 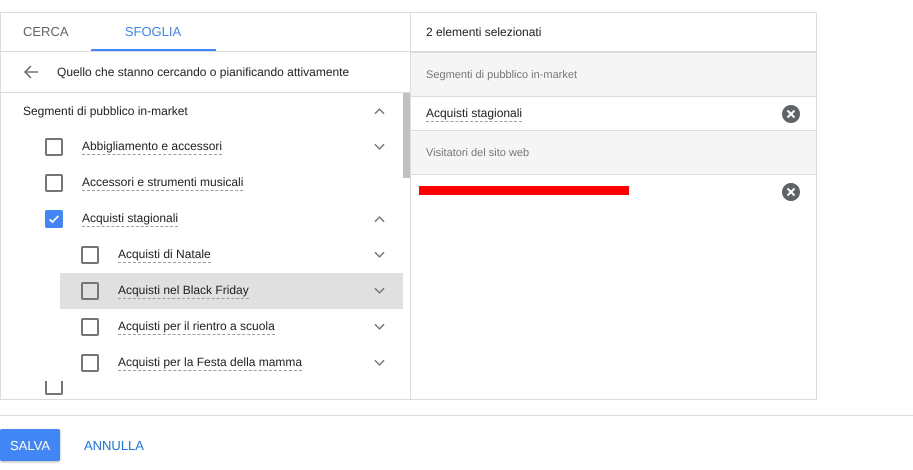 What do you see at coordinates (30, 445) in the screenshot?
I see `save-button: SALVA` at bounding box center [30, 445].